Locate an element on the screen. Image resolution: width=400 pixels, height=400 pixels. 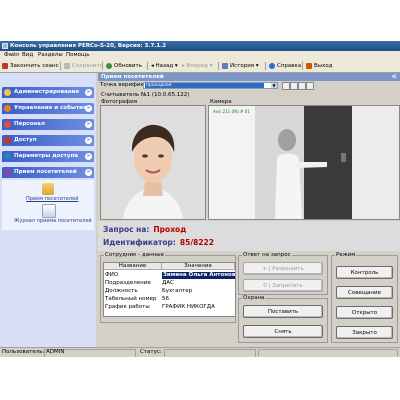
table-row: Должность Бухгалтер is located at coordinates (169, 291).